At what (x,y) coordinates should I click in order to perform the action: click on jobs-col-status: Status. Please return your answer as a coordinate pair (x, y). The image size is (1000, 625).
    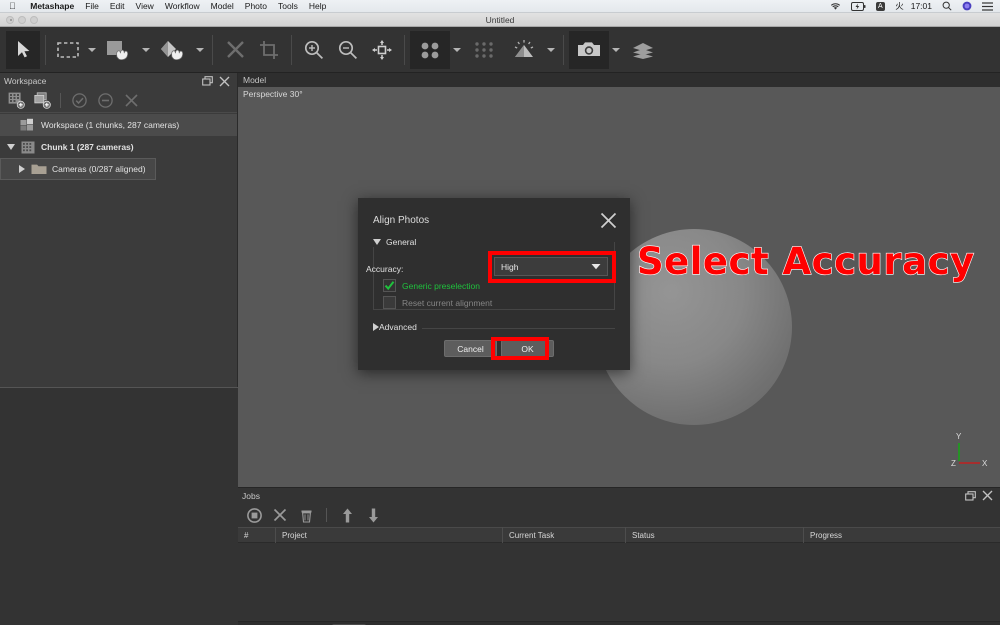
    Looking at the image, I should click on (715, 535).